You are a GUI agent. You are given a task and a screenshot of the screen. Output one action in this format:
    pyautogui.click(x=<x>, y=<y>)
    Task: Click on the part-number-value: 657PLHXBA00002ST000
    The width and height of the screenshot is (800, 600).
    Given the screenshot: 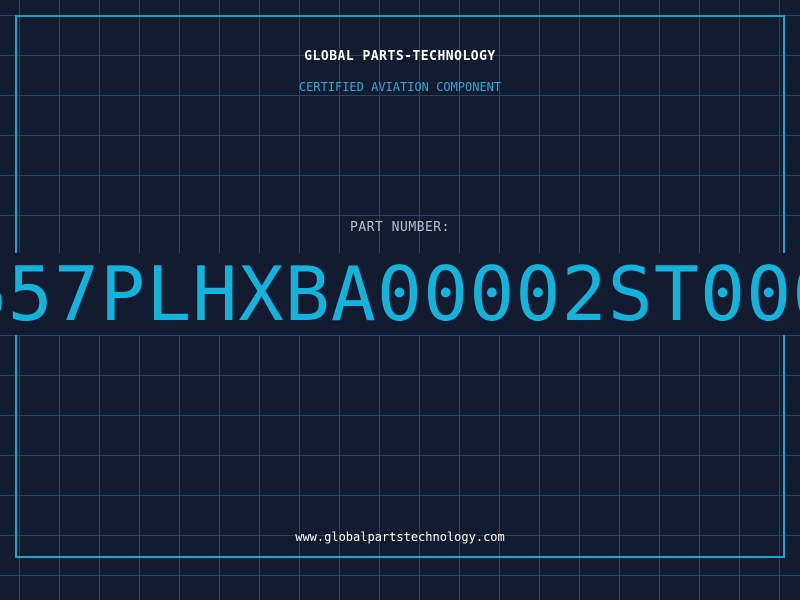 What is the action you would take?
    pyautogui.click(x=400, y=294)
    